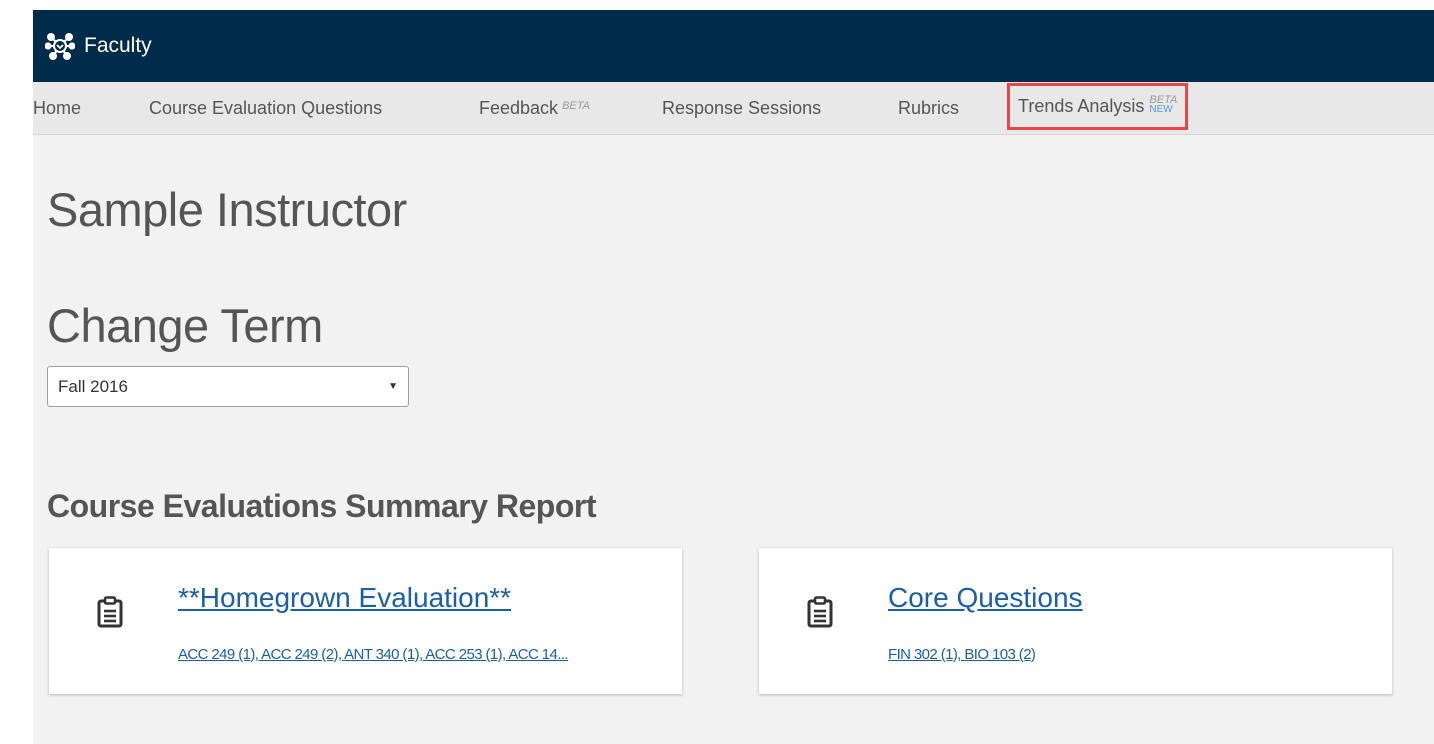 Image resolution: width=1434 pixels, height=744 pixels. What do you see at coordinates (1161, 109) in the screenshot?
I see `new-badge: NEW` at bounding box center [1161, 109].